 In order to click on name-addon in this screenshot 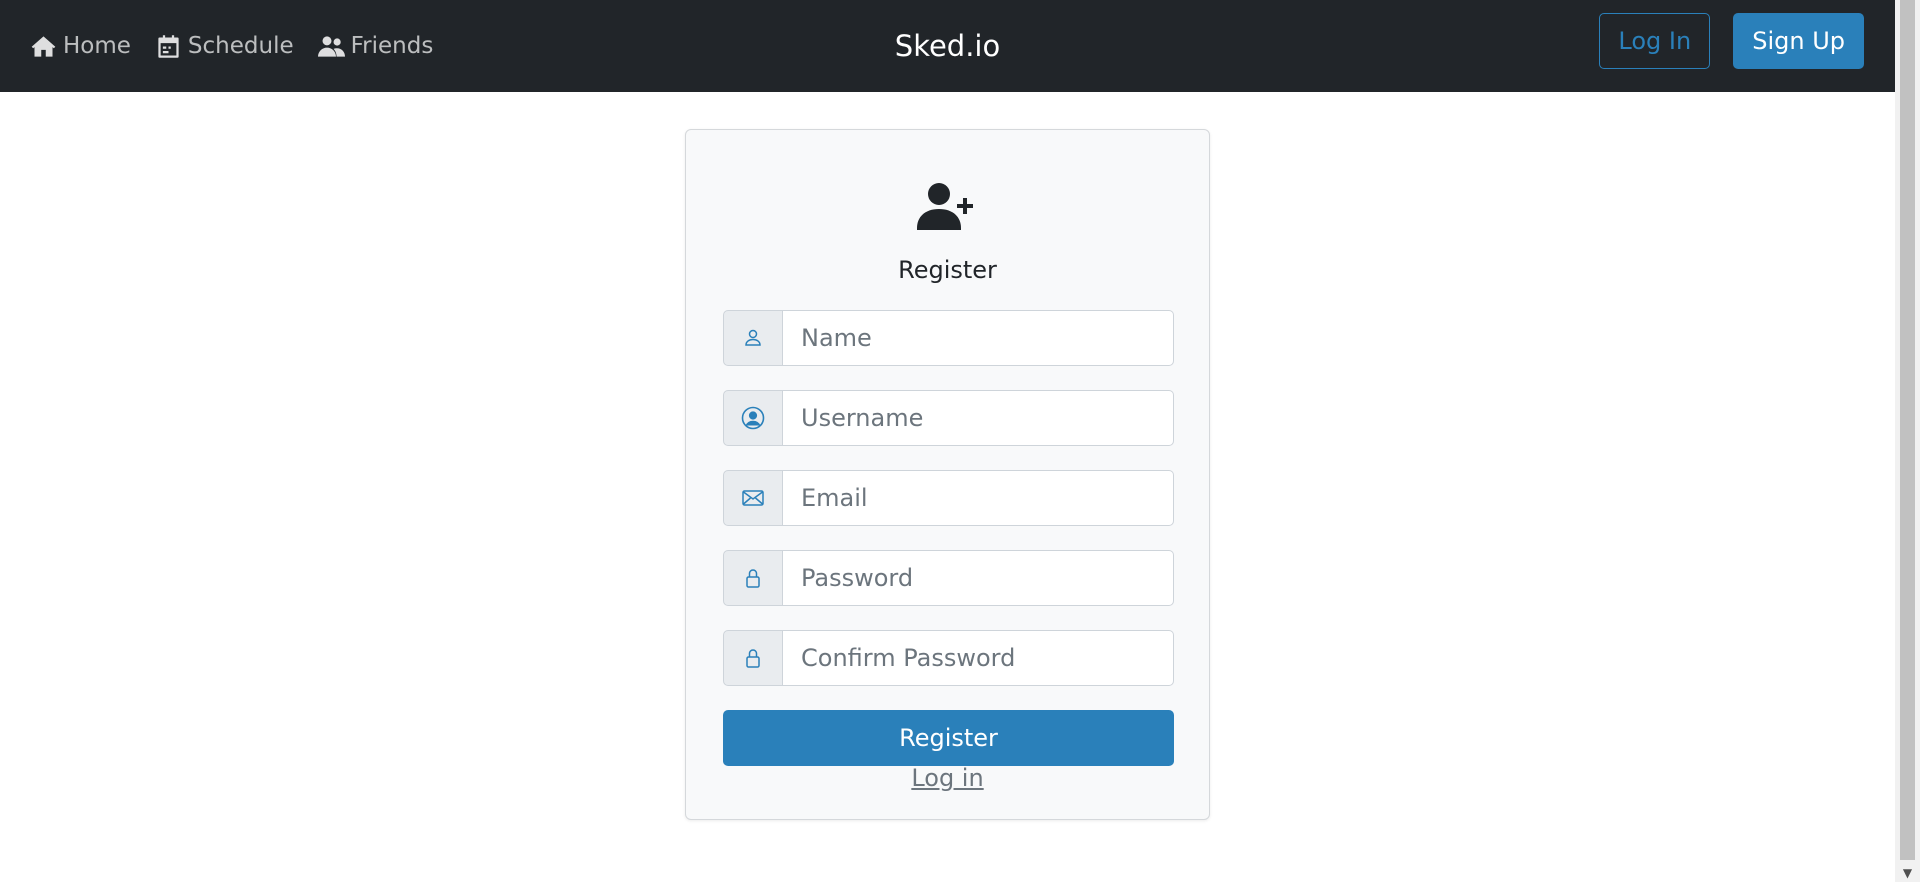, I will do `click(753, 338)`.